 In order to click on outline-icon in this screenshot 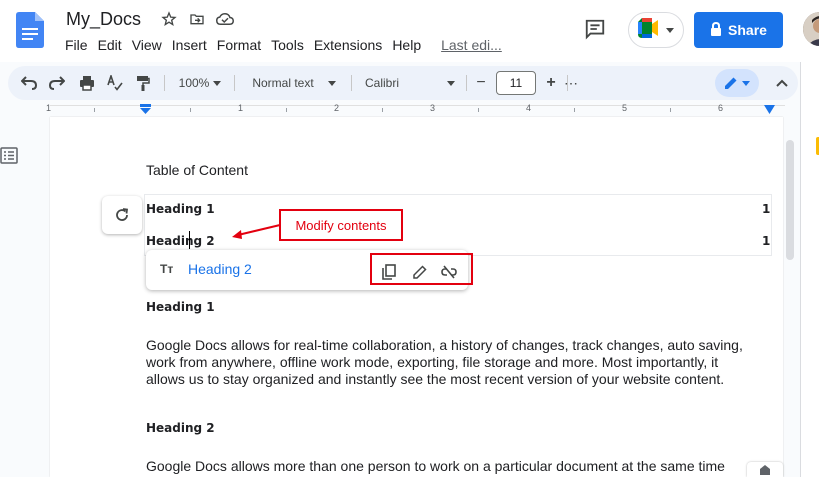, I will do `click(10, 156)`.